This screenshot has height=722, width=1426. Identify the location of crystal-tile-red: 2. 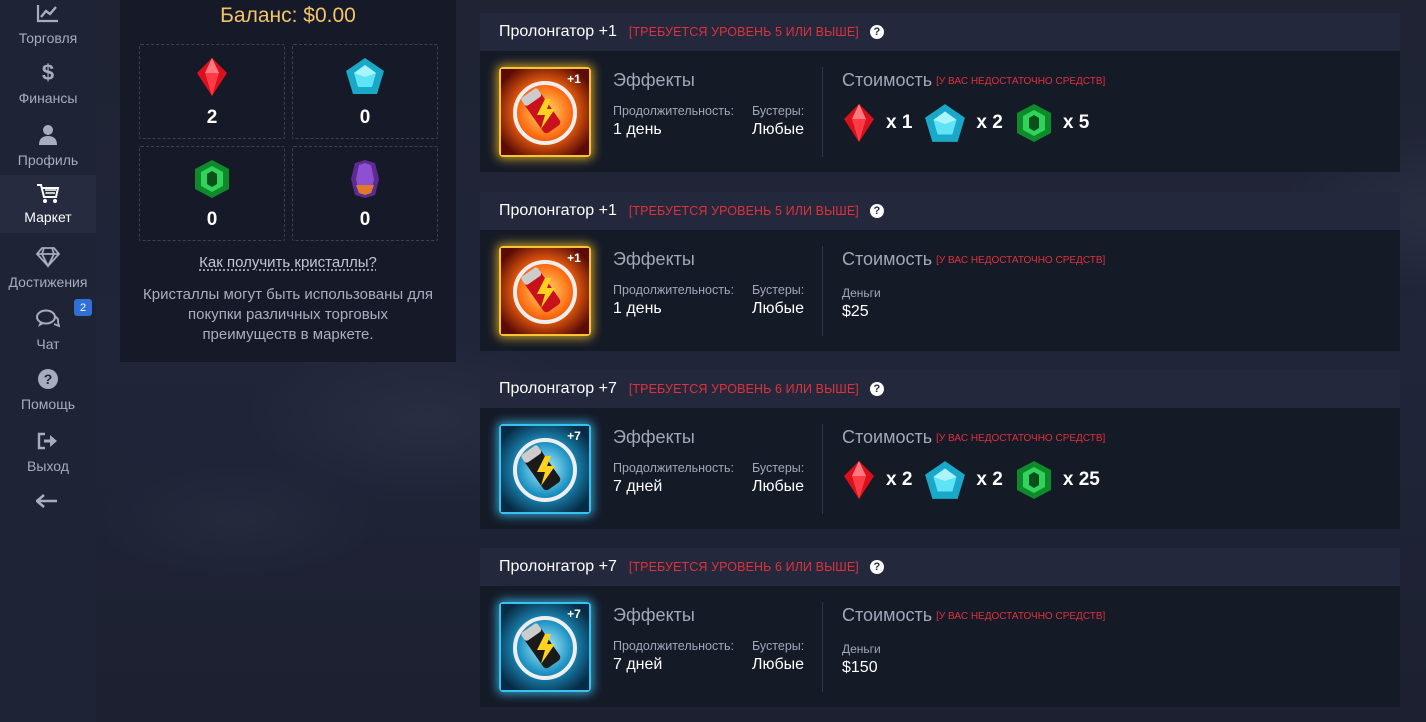
(212, 91).